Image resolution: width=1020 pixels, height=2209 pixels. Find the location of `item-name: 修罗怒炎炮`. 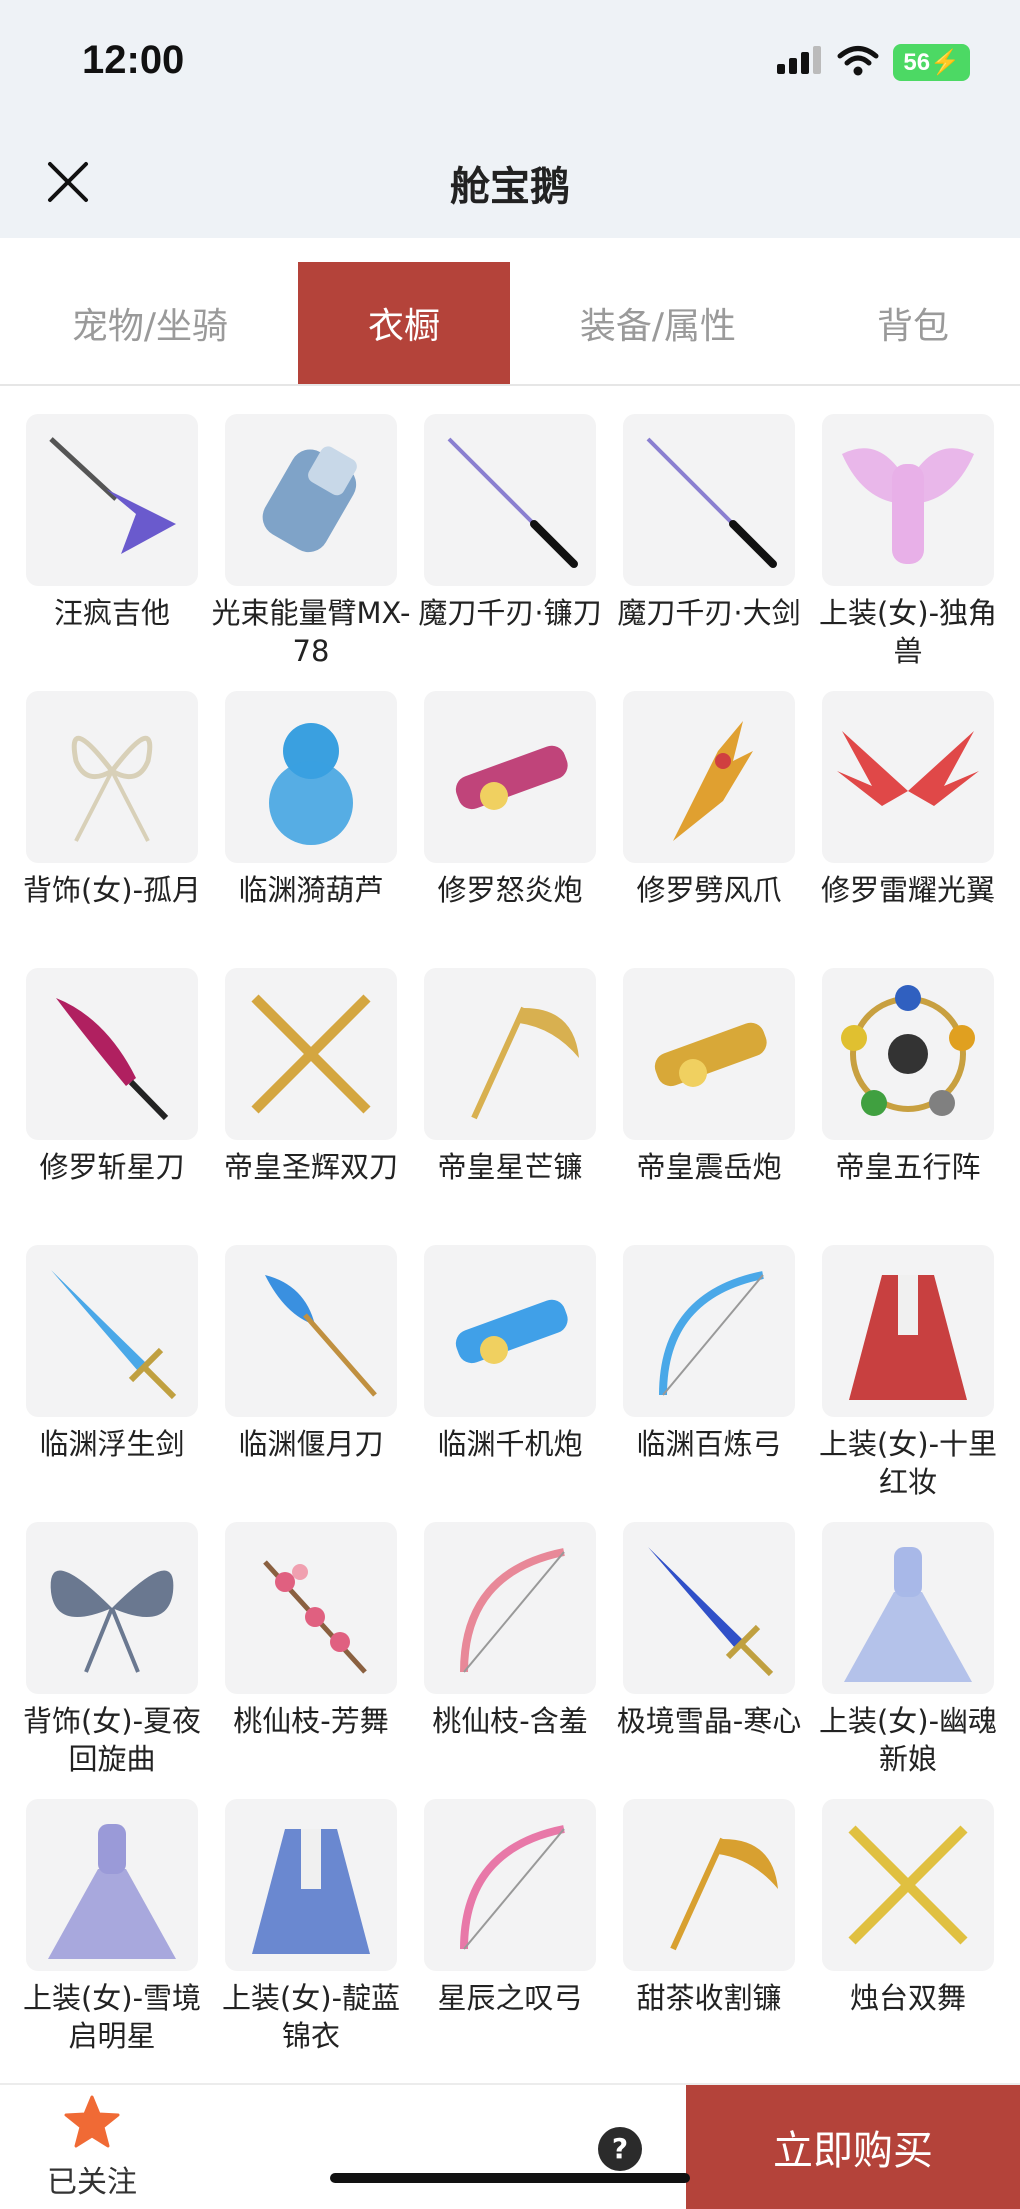

item-name: 修罗怒炎炮 is located at coordinates (510, 890).